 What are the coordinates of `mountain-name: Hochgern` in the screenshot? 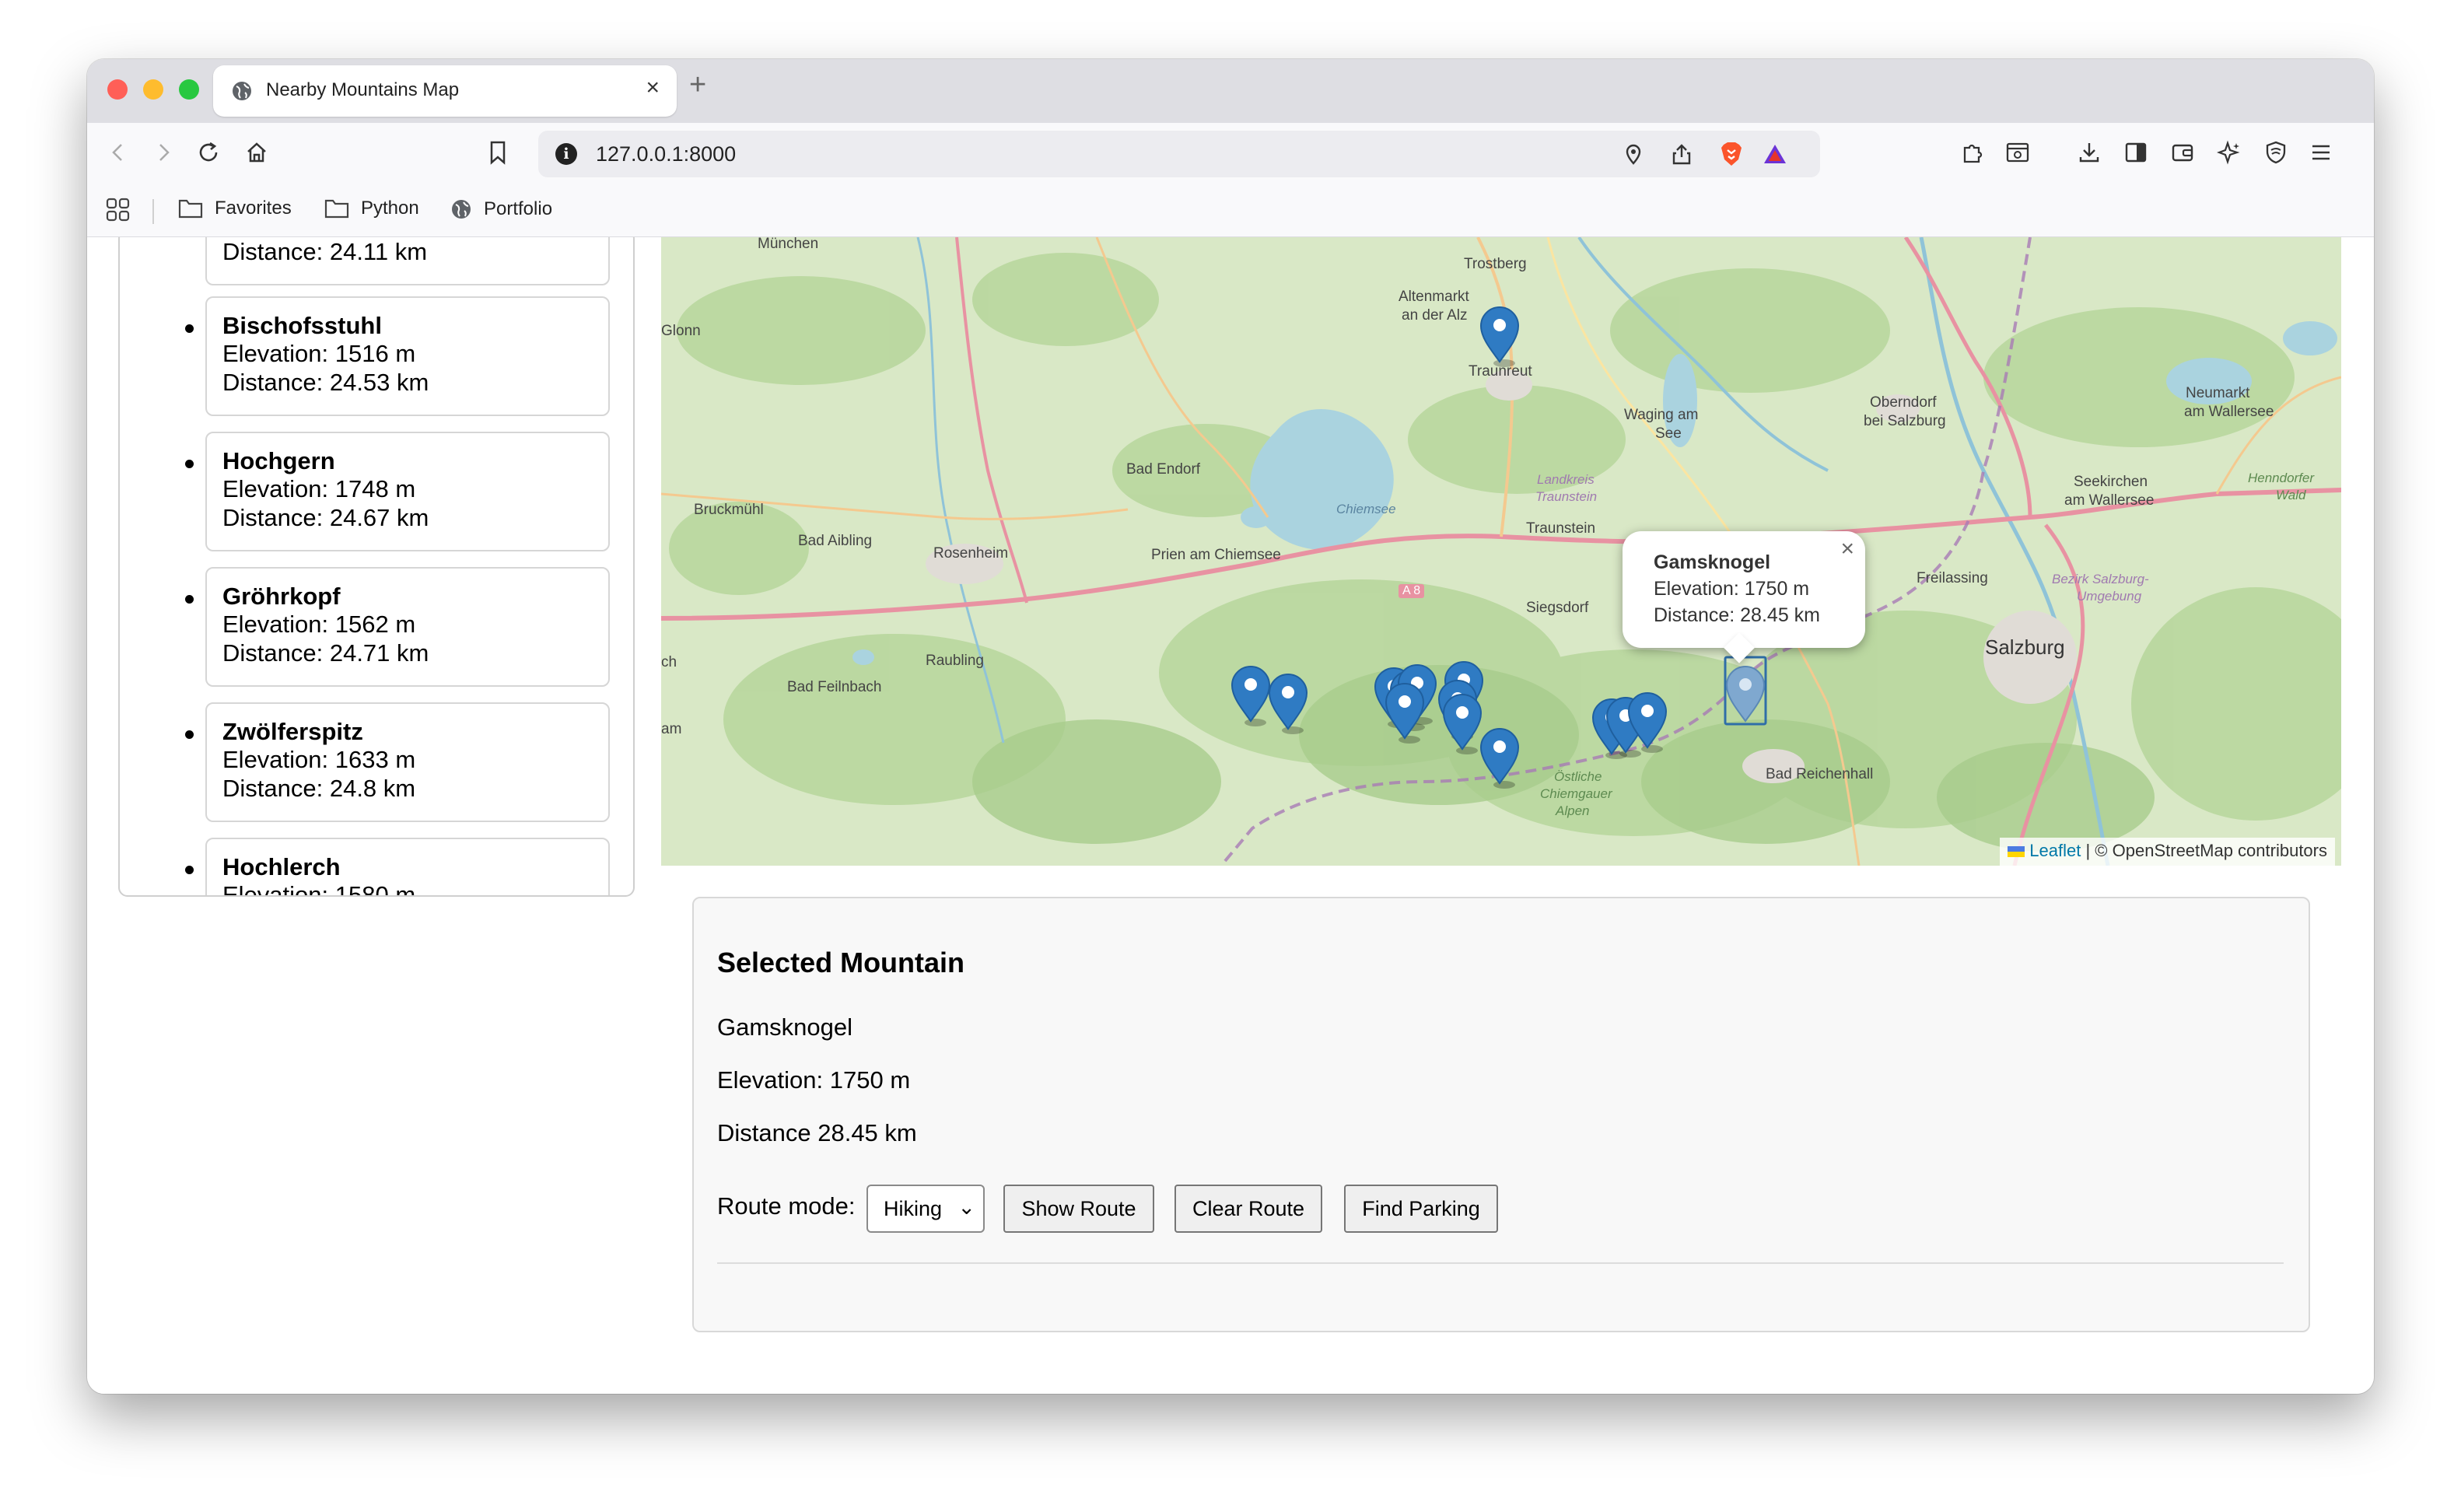 It's located at (278, 461).